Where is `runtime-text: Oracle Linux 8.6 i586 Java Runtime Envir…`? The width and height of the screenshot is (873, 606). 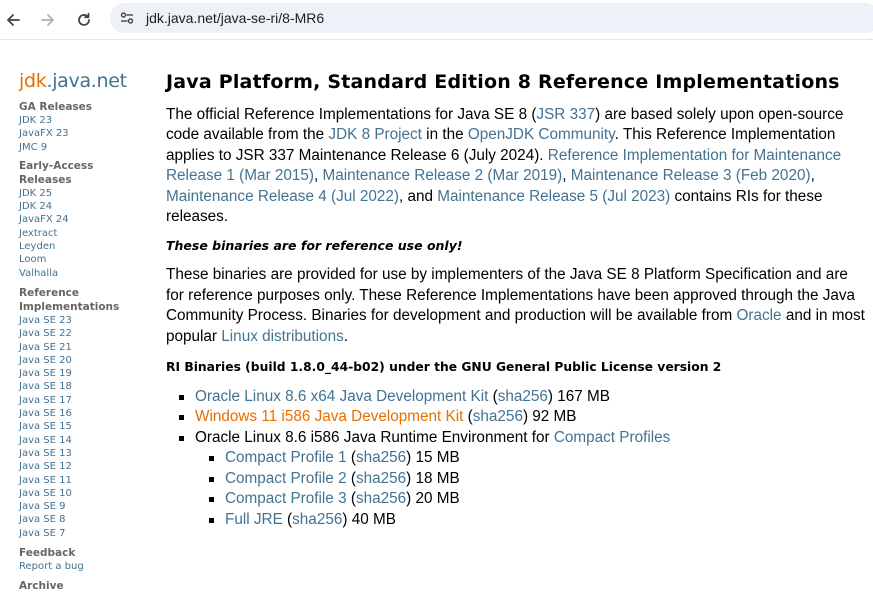
runtime-text: Oracle Linux 8.6 i586 Java Runtime Envir… is located at coordinates (374, 437).